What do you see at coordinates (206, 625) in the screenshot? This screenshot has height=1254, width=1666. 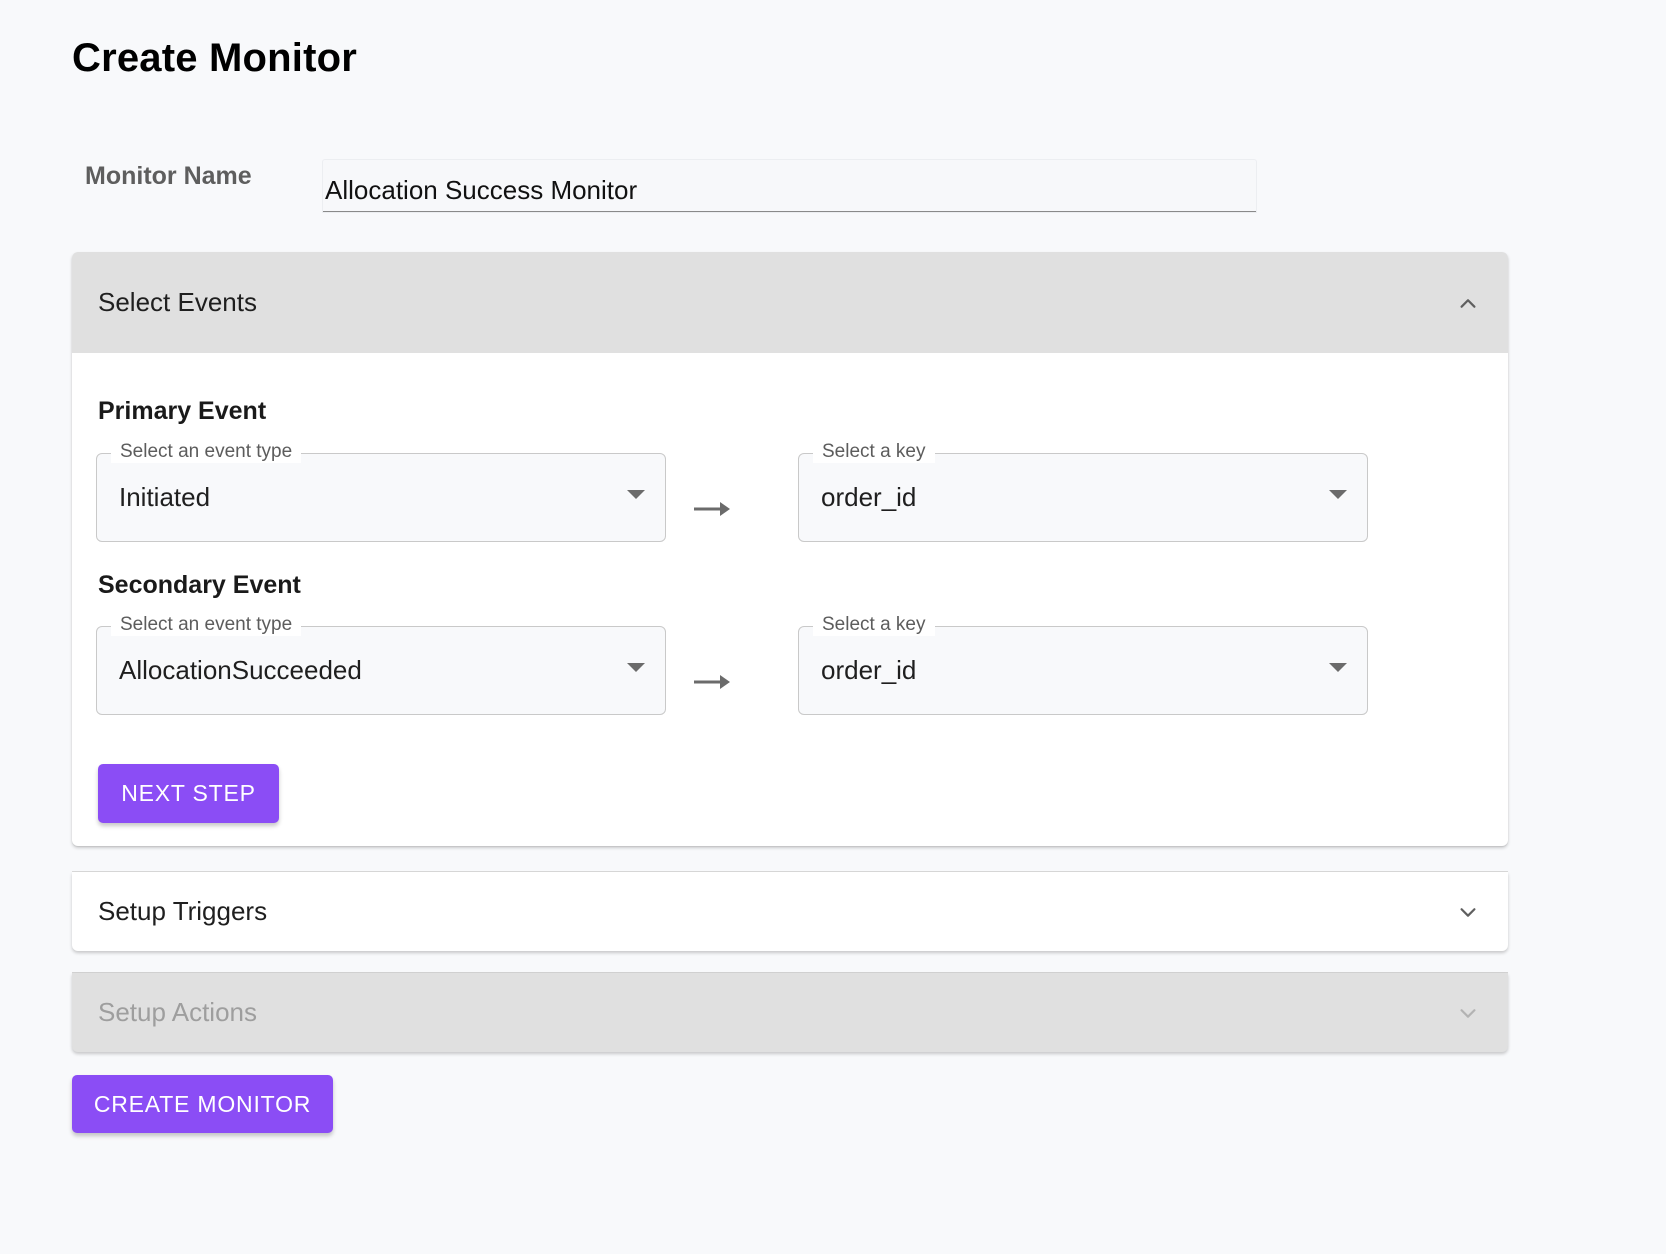 I see `secondary-event-type-label: Select an event type` at bounding box center [206, 625].